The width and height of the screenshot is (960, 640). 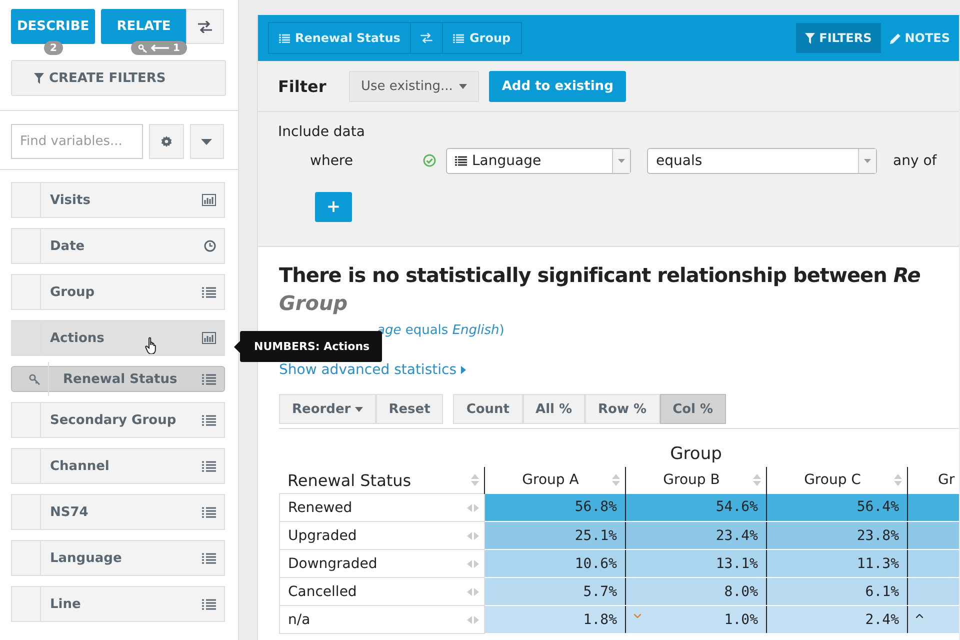 I want to click on any-of-label: any of, so click(x=915, y=160).